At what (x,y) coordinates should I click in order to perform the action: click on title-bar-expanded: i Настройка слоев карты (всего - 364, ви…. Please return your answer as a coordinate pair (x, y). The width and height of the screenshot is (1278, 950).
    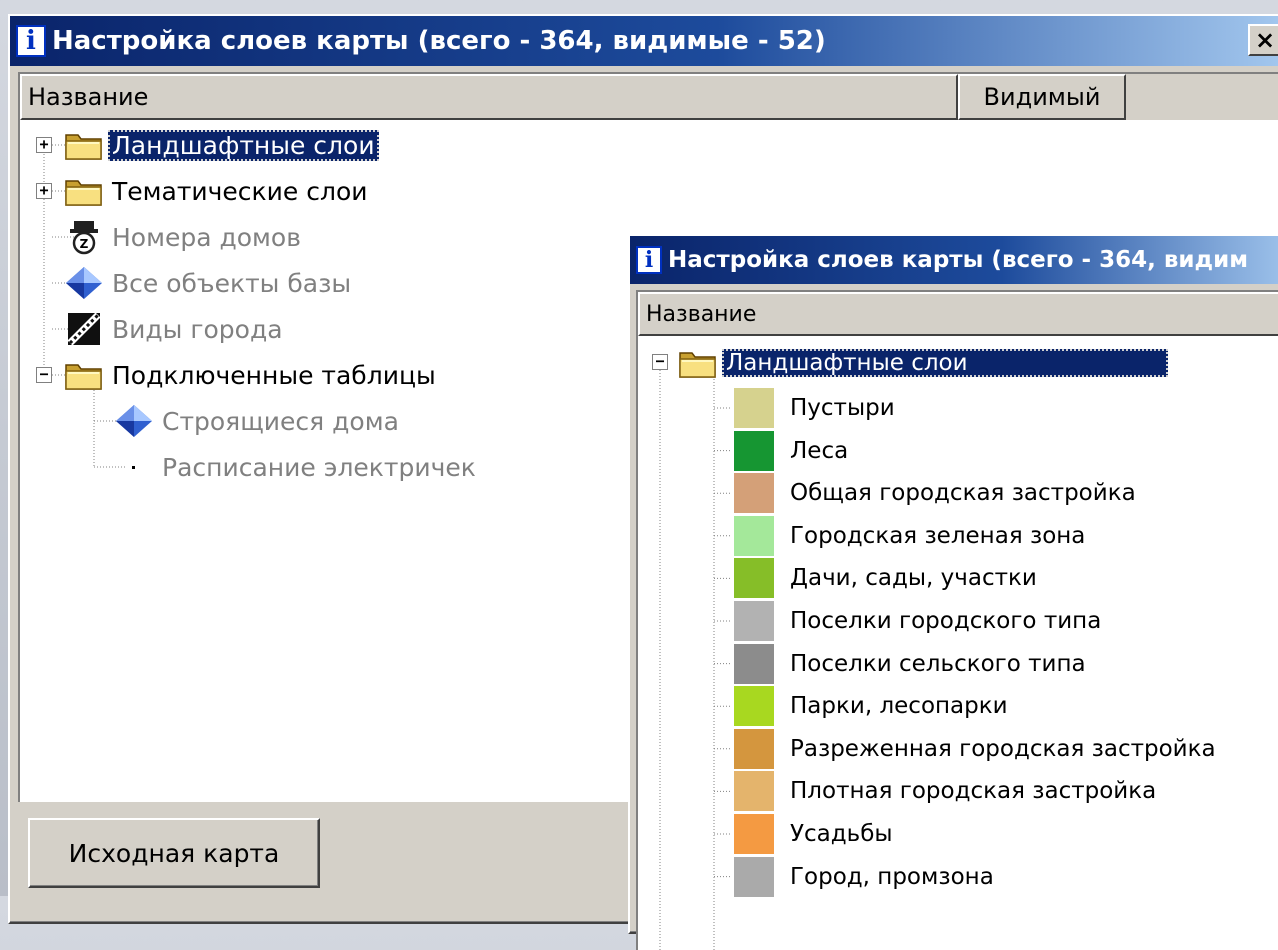
    Looking at the image, I should click on (954, 260).